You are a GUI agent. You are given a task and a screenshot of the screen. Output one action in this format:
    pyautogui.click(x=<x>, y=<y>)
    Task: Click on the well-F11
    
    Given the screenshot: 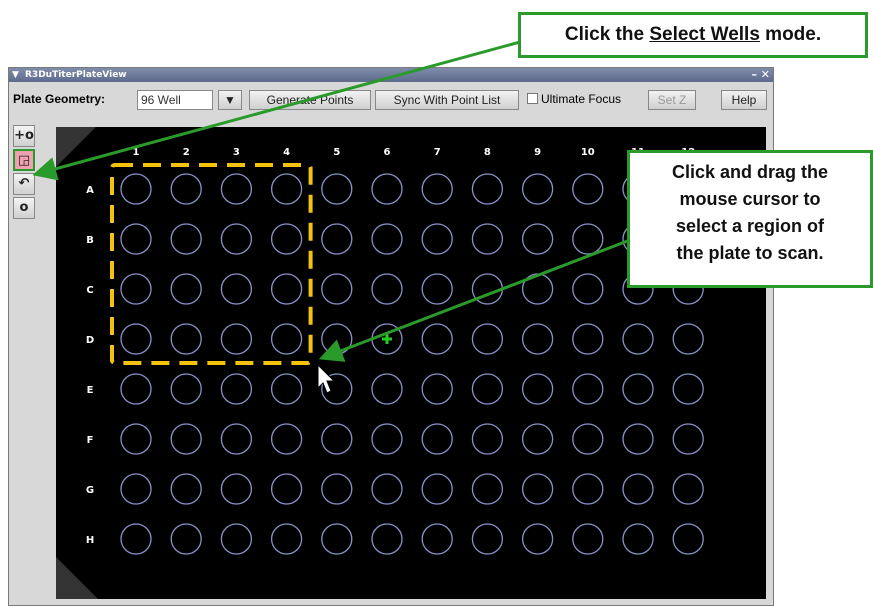 What is the action you would take?
    pyautogui.click(x=638, y=439)
    